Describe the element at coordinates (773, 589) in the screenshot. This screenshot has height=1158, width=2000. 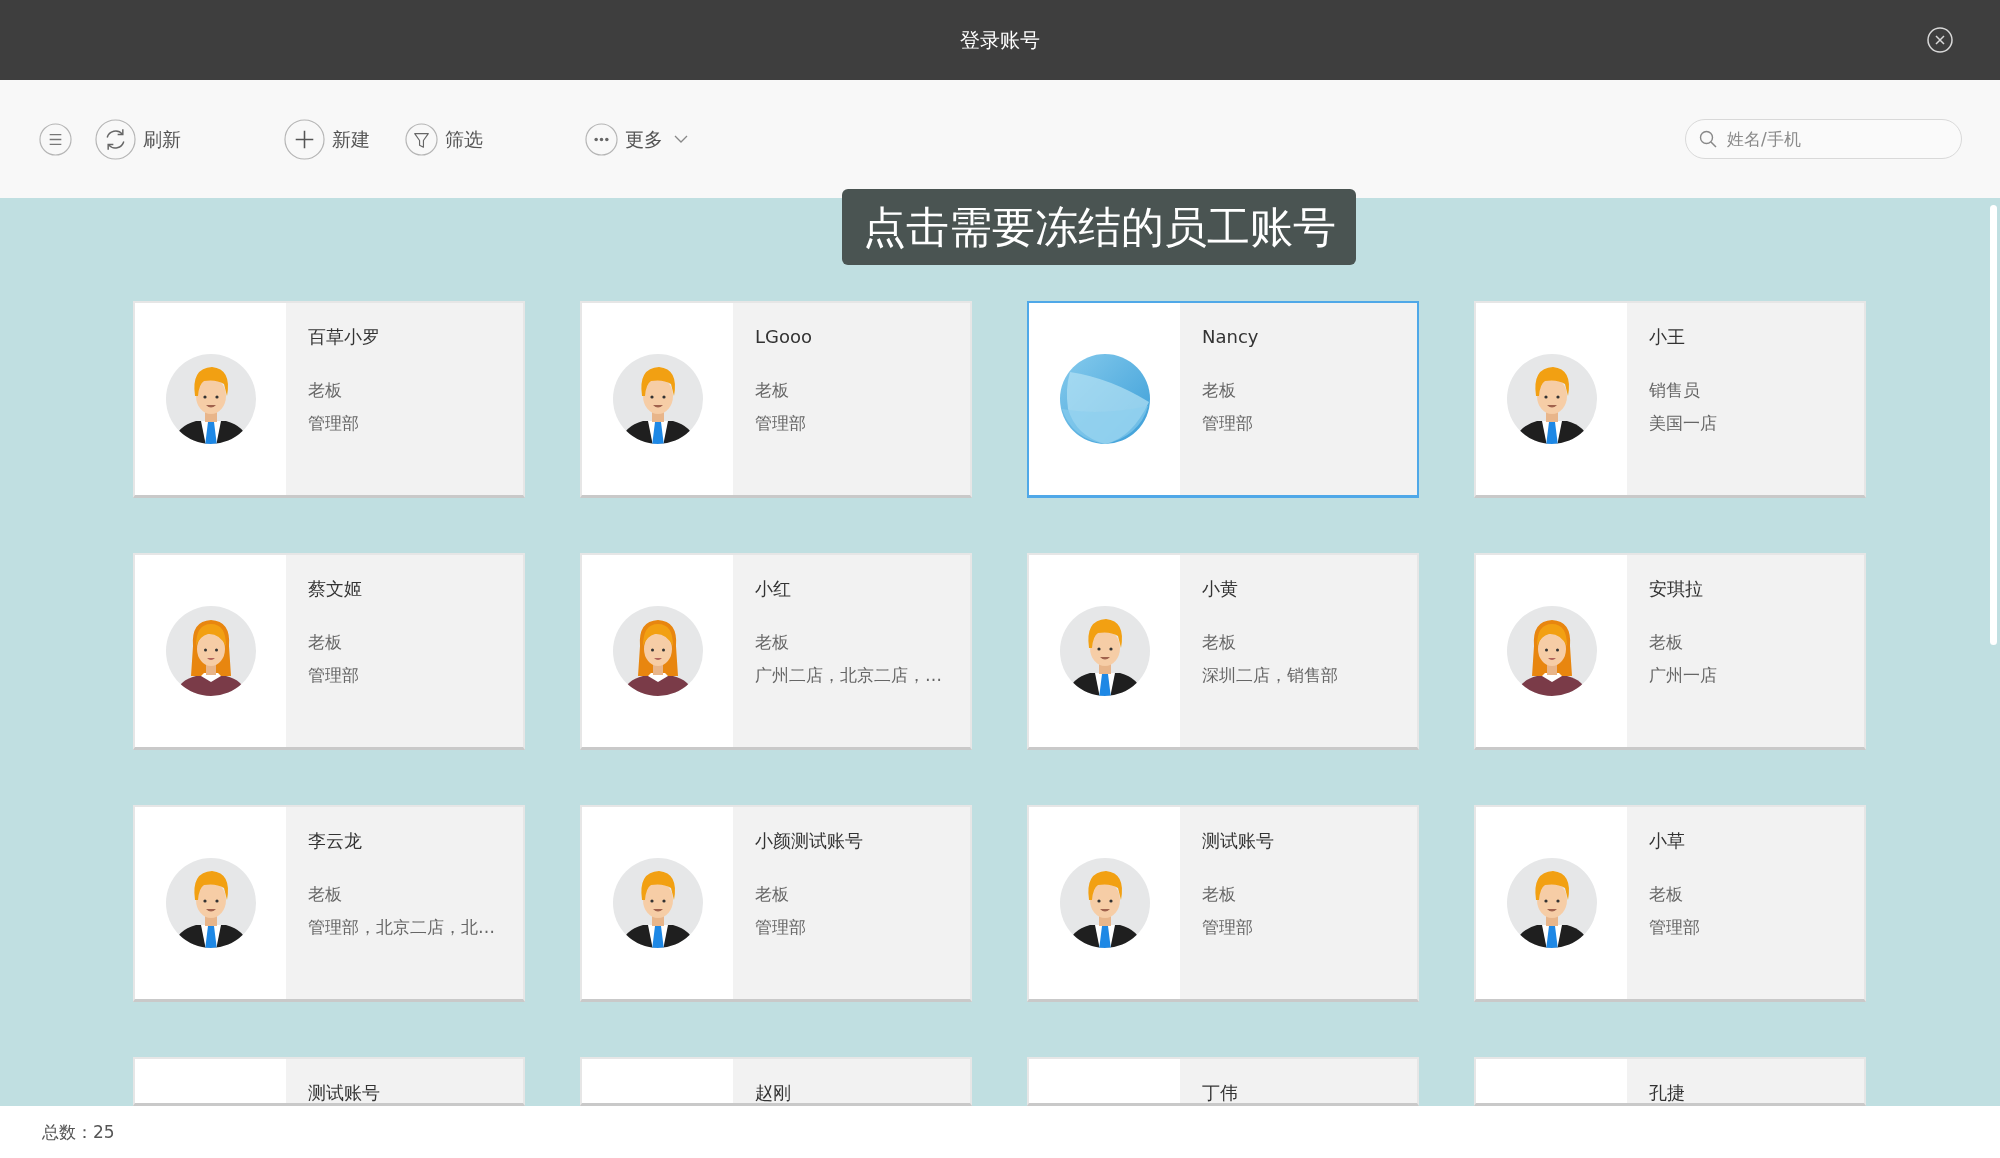
I see `employee-name: 小红` at that location.